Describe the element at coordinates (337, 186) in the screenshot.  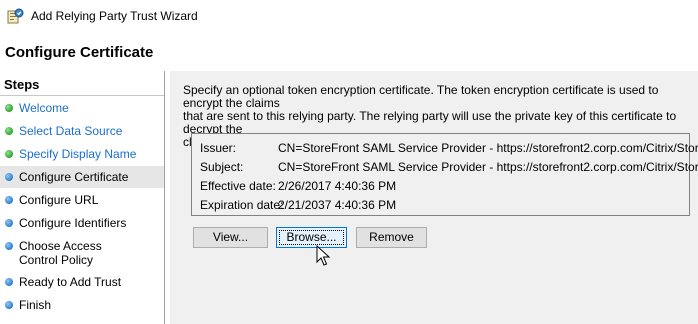
I see `effective-date-value: 2/26/2017 4:40:36 PM` at that location.